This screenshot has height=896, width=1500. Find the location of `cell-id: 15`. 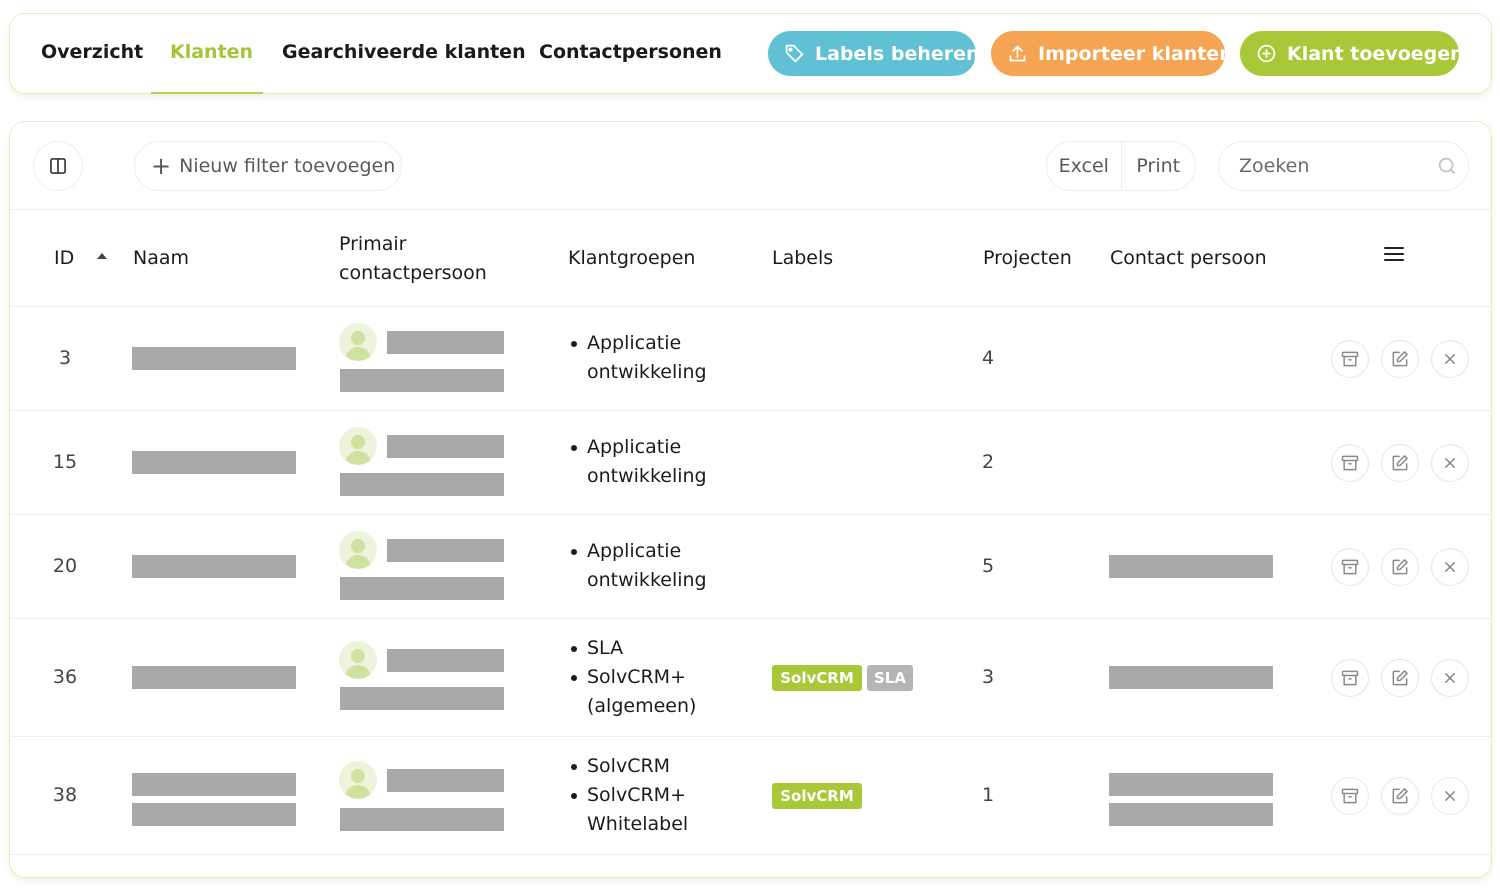

cell-id: 15 is located at coordinates (65, 462).